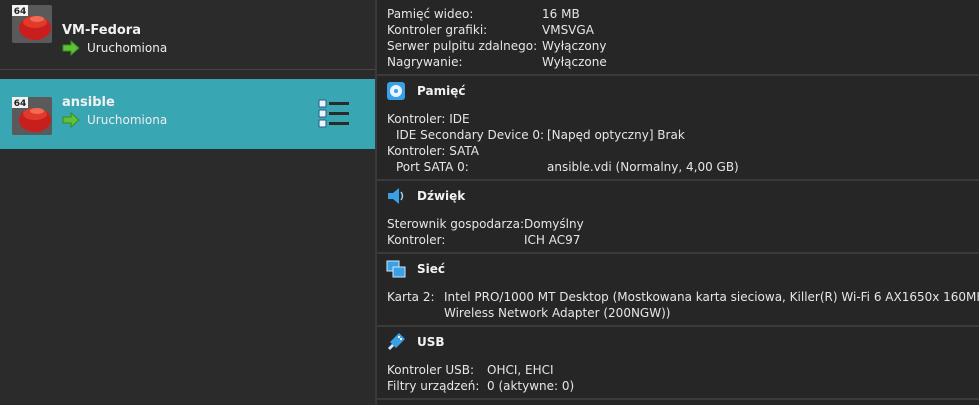  What do you see at coordinates (470, 135) in the screenshot?
I see `storage-ide-device-label: IDE Secondary Device 0:` at bounding box center [470, 135].